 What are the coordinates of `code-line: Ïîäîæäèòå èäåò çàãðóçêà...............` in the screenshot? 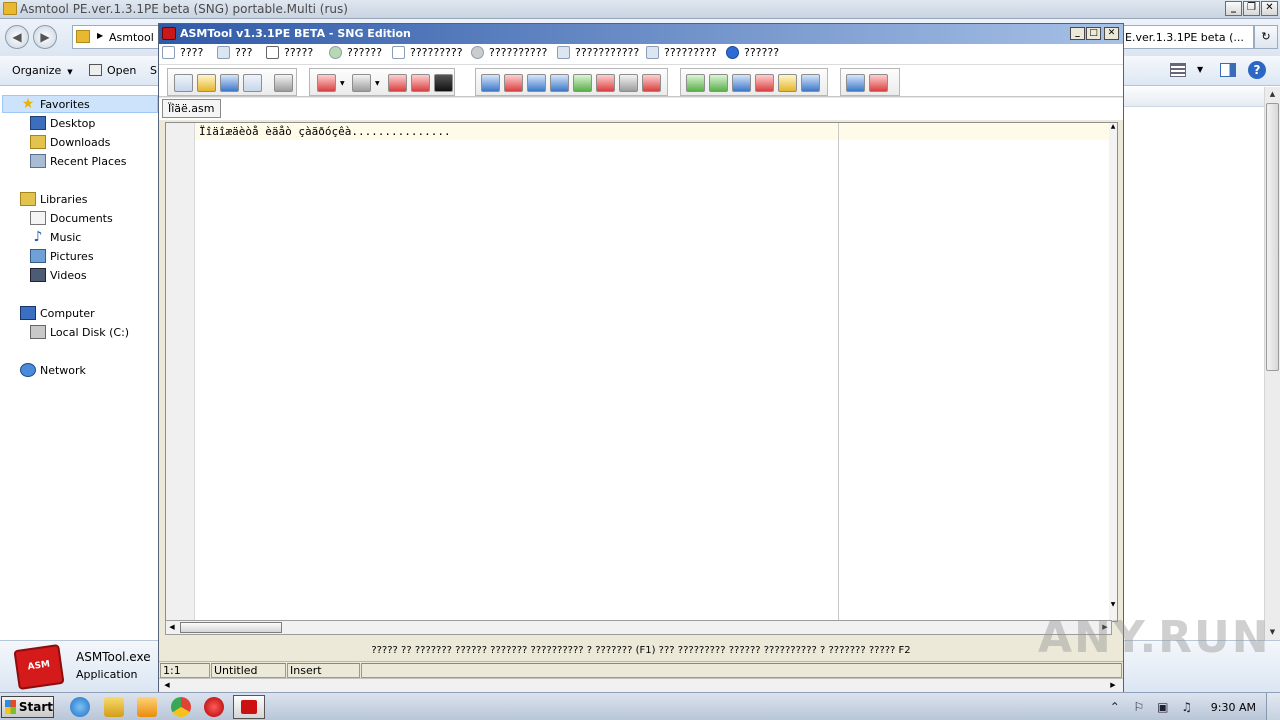 It's located at (325, 131).